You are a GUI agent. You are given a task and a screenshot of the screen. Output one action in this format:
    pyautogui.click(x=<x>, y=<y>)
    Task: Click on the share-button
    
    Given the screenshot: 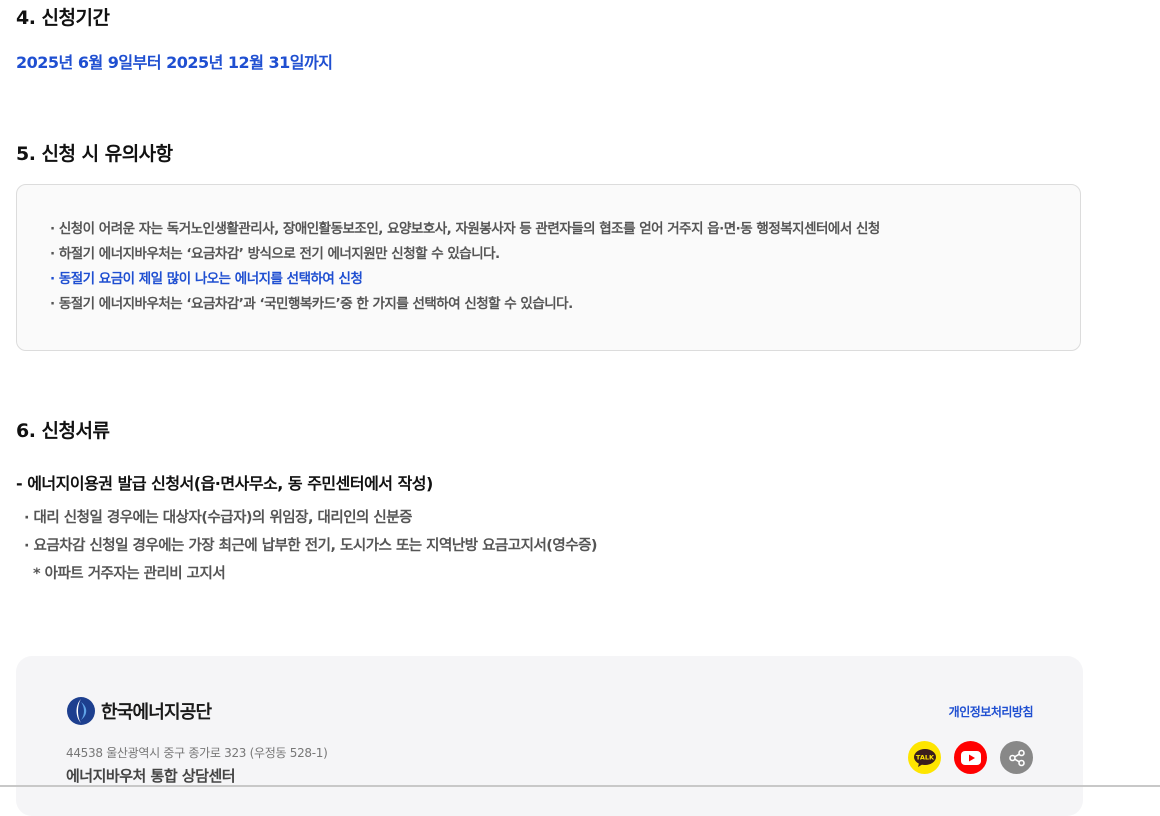 What is the action you would take?
    pyautogui.click(x=1016, y=757)
    